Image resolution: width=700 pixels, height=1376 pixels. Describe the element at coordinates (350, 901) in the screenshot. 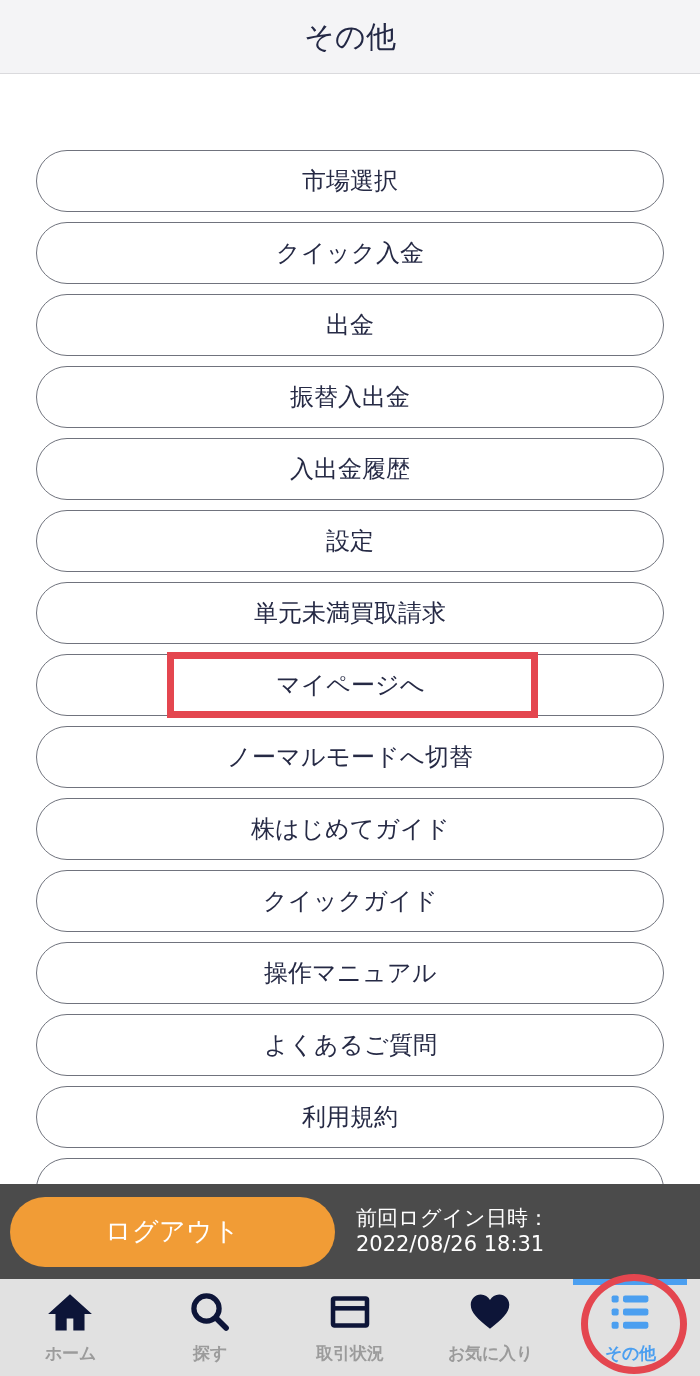

I see `menu-button: クイックガイド` at that location.